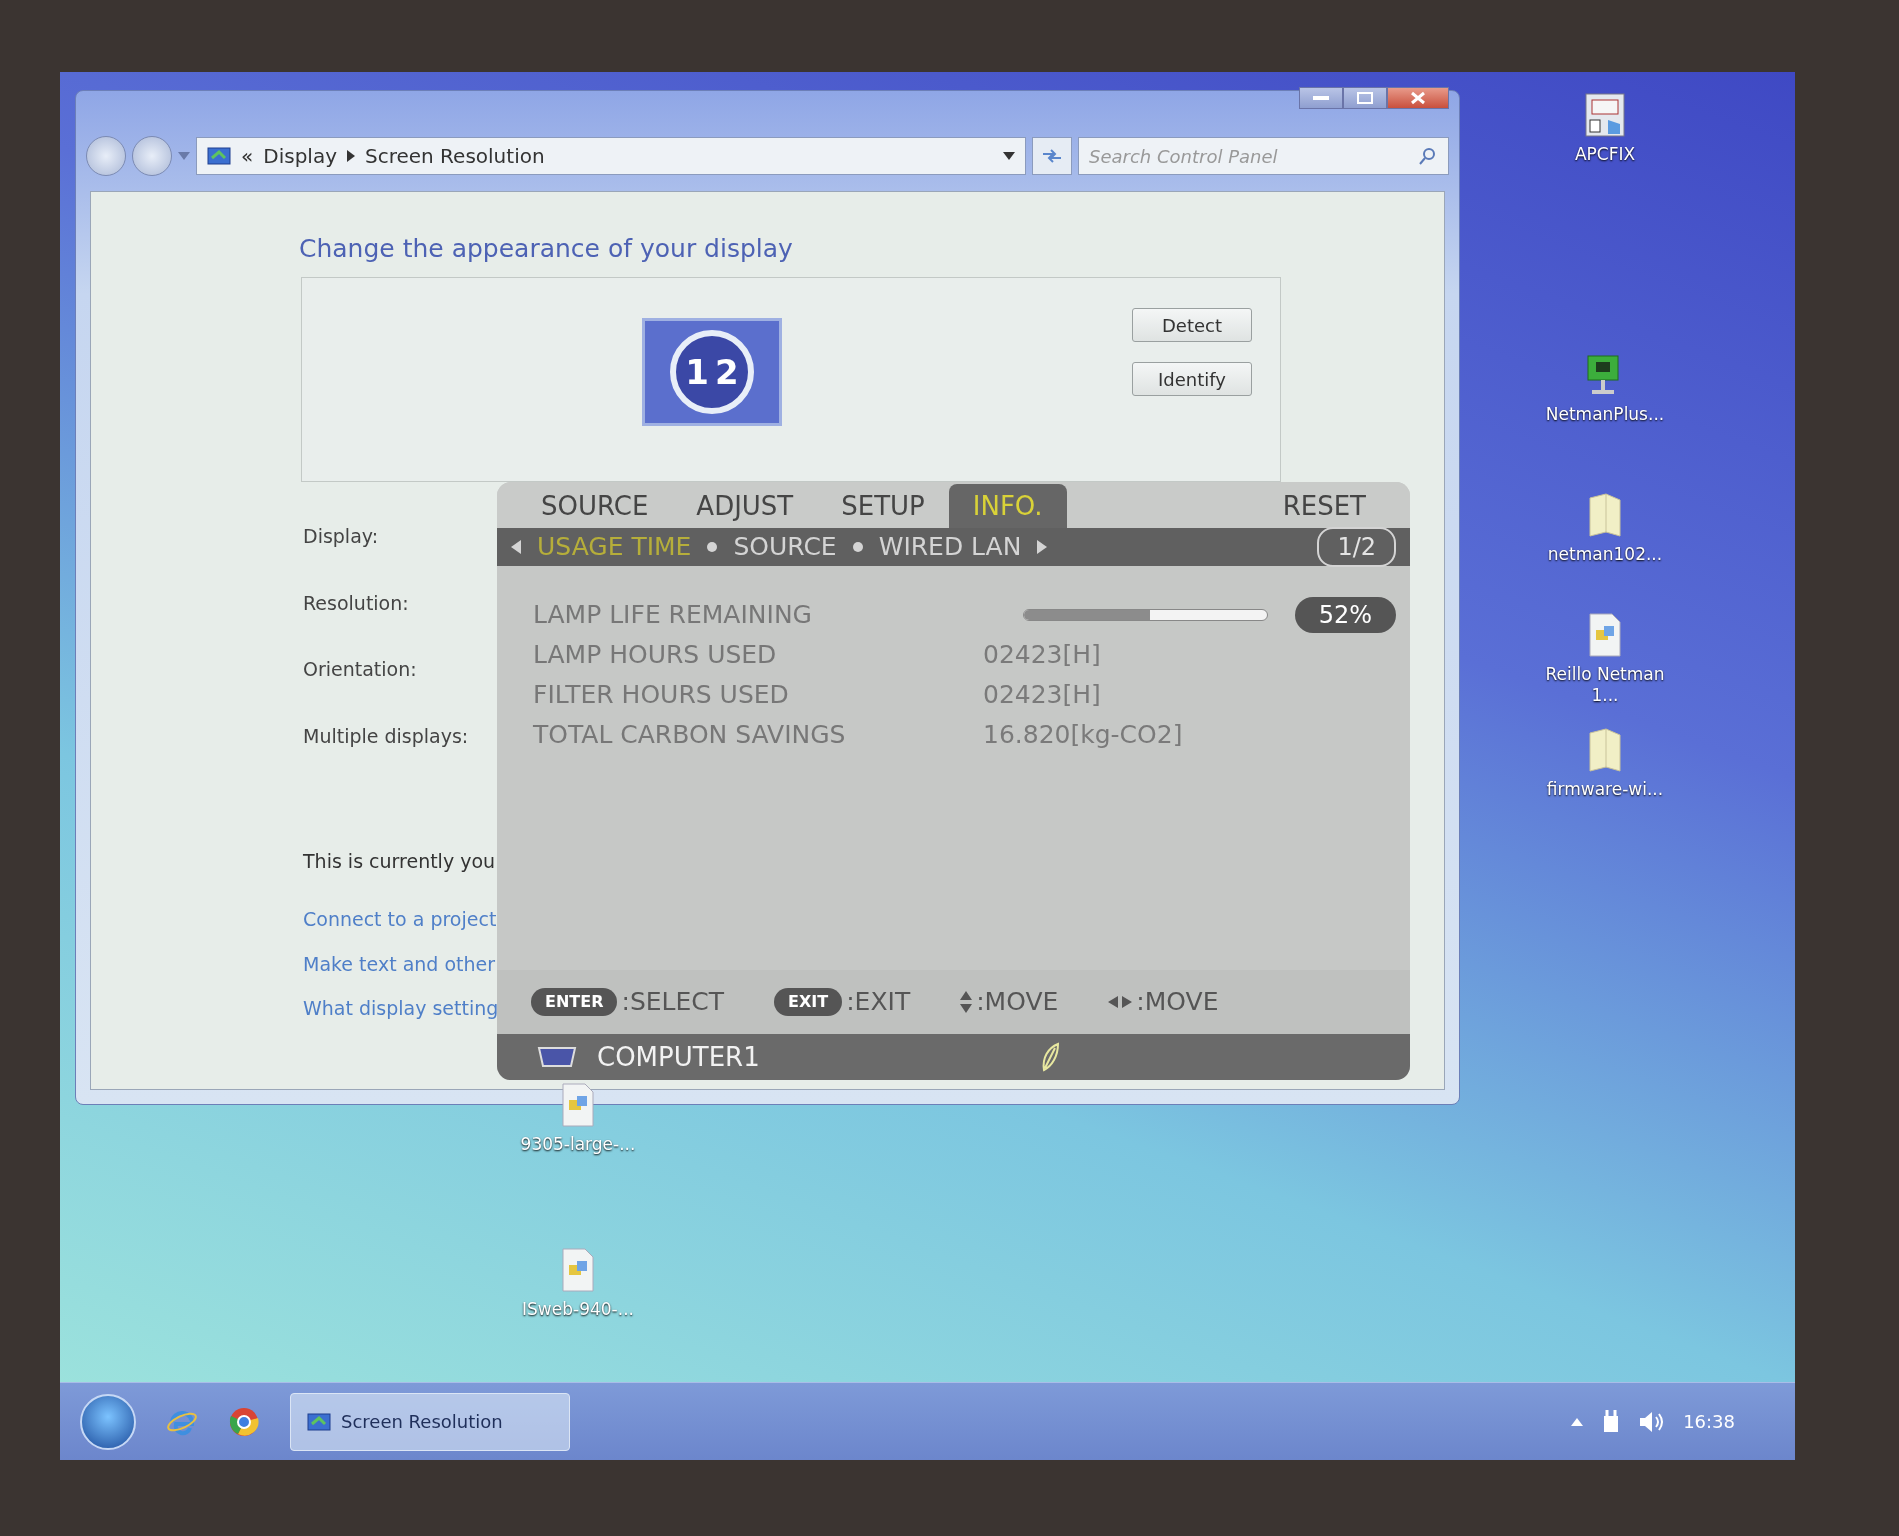 The image size is (1899, 1536). I want to click on info-label: TOTAL CARBON SAVINGS, so click(690, 735).